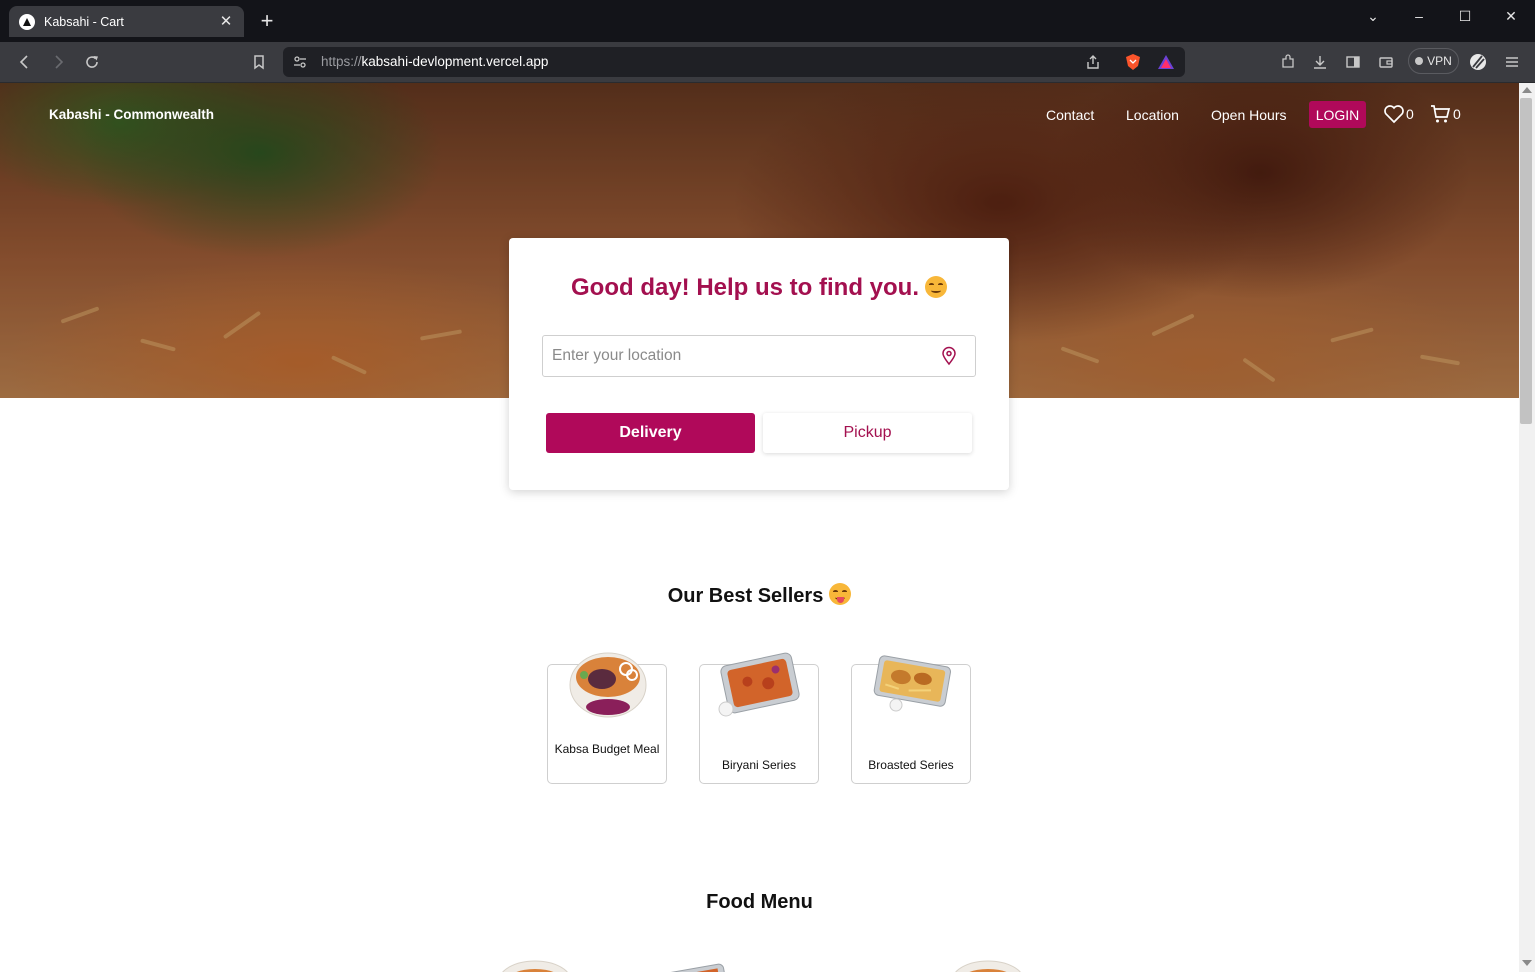 Image resolution: width=1535 pixels, height=972 pixels. I want to click on login-button: LOGIN, so click(1337, 114).